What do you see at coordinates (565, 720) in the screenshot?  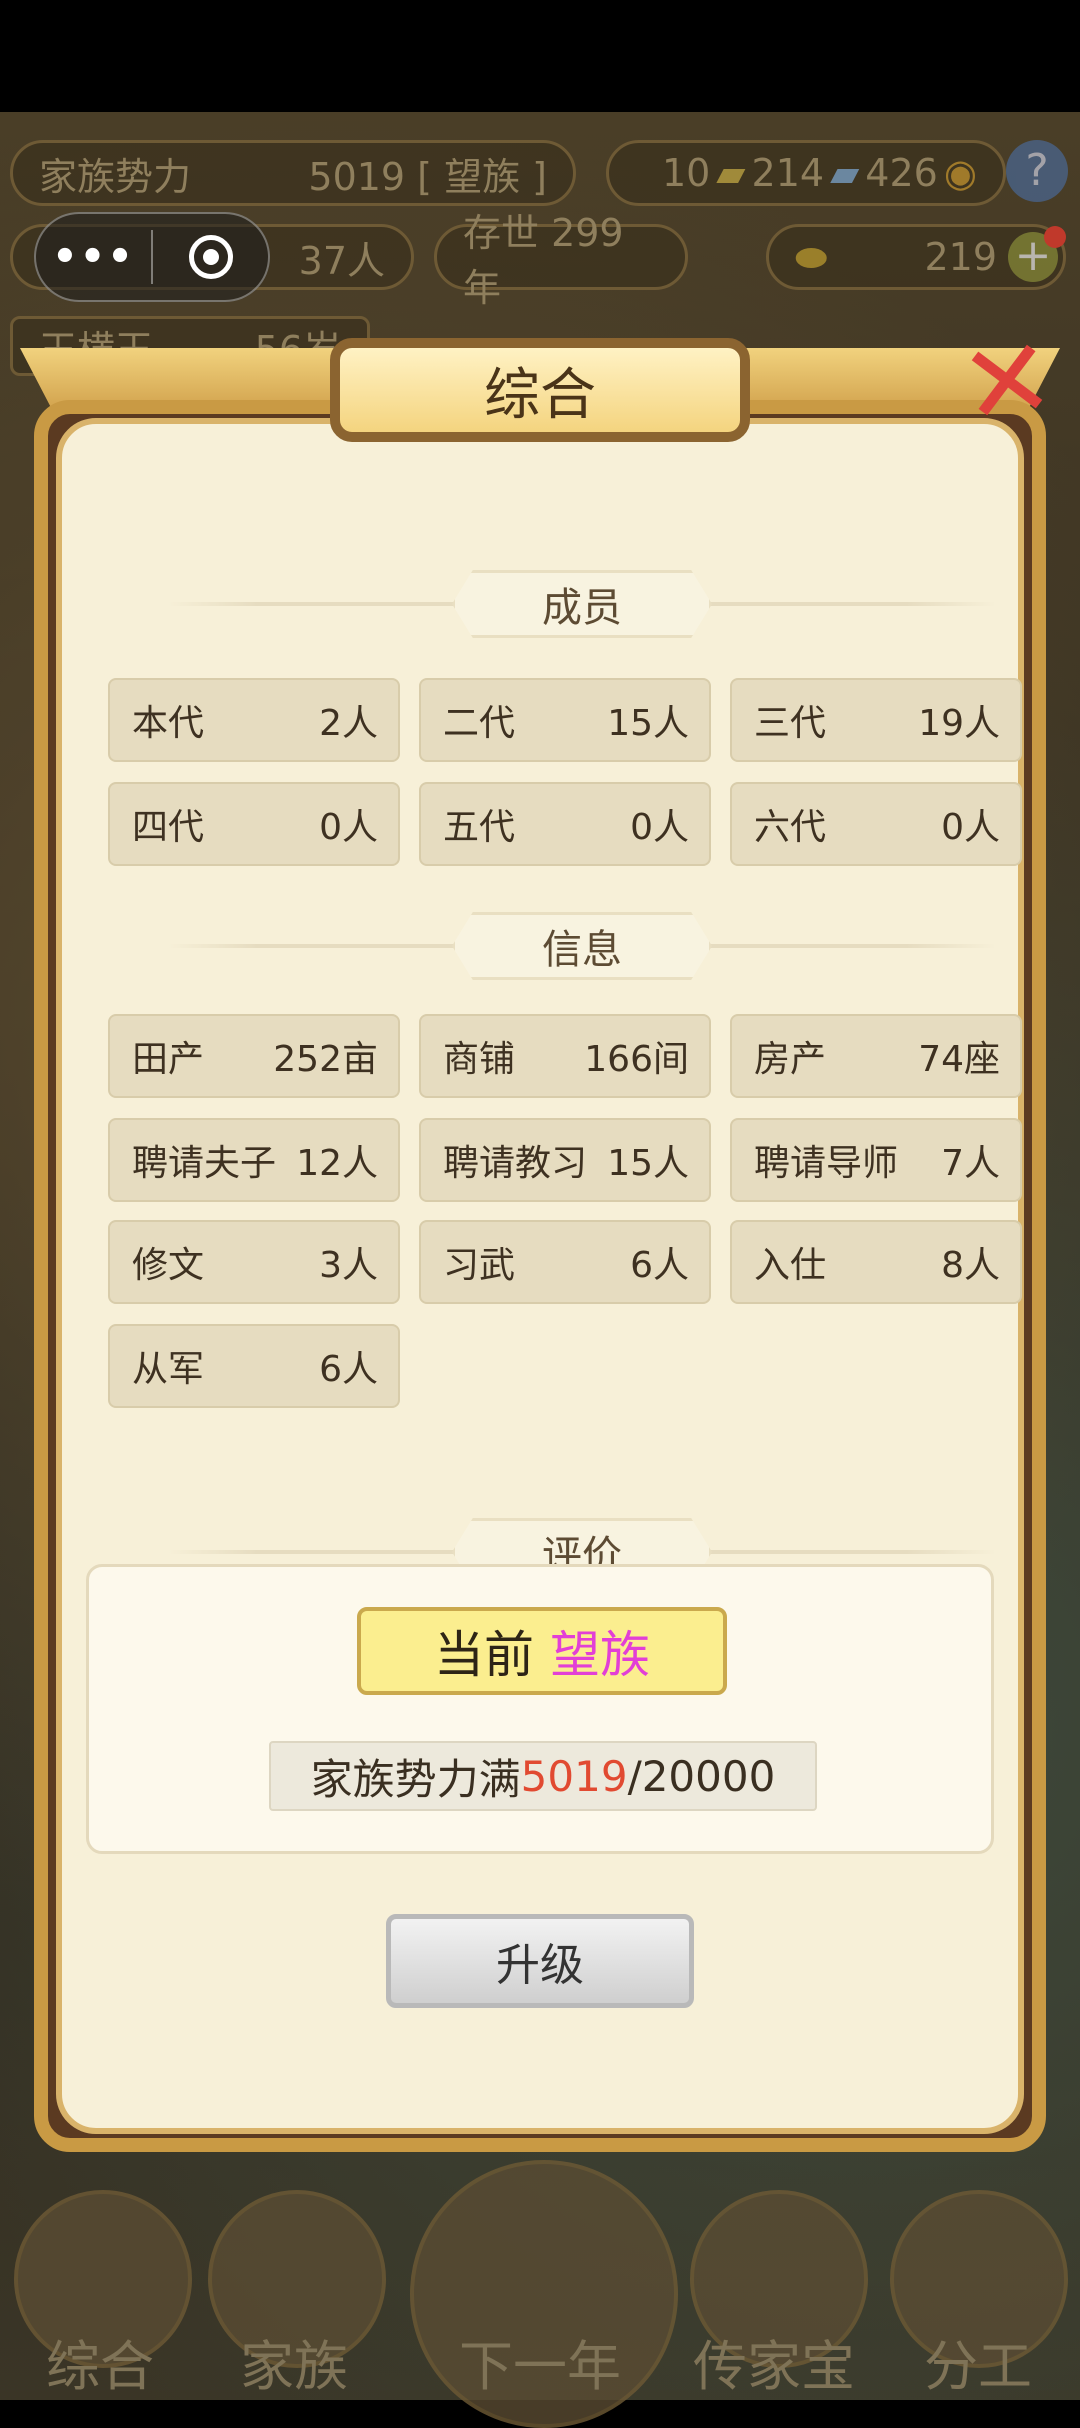 I see `member-stat: 二代 15人` at bounding box center [565, 720].